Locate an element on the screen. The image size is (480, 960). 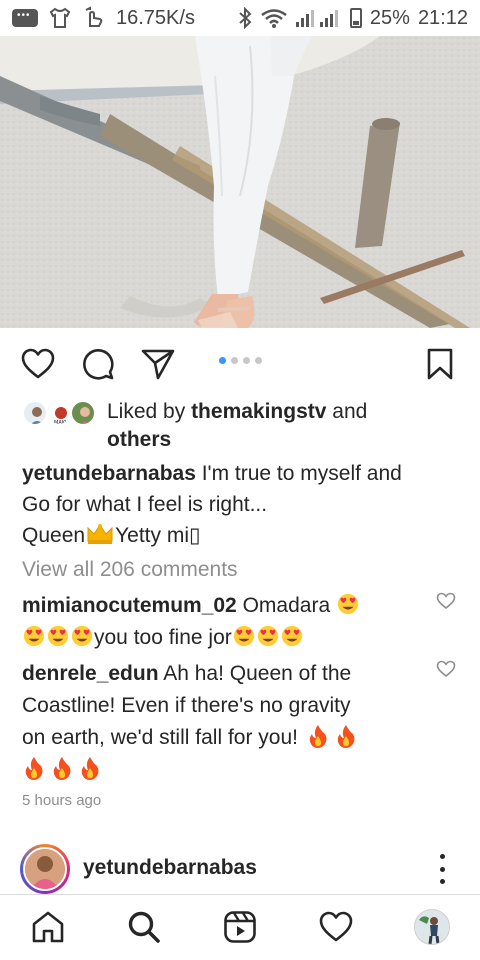
likes-prefix: Liked by is located at coordinates (149, 411).